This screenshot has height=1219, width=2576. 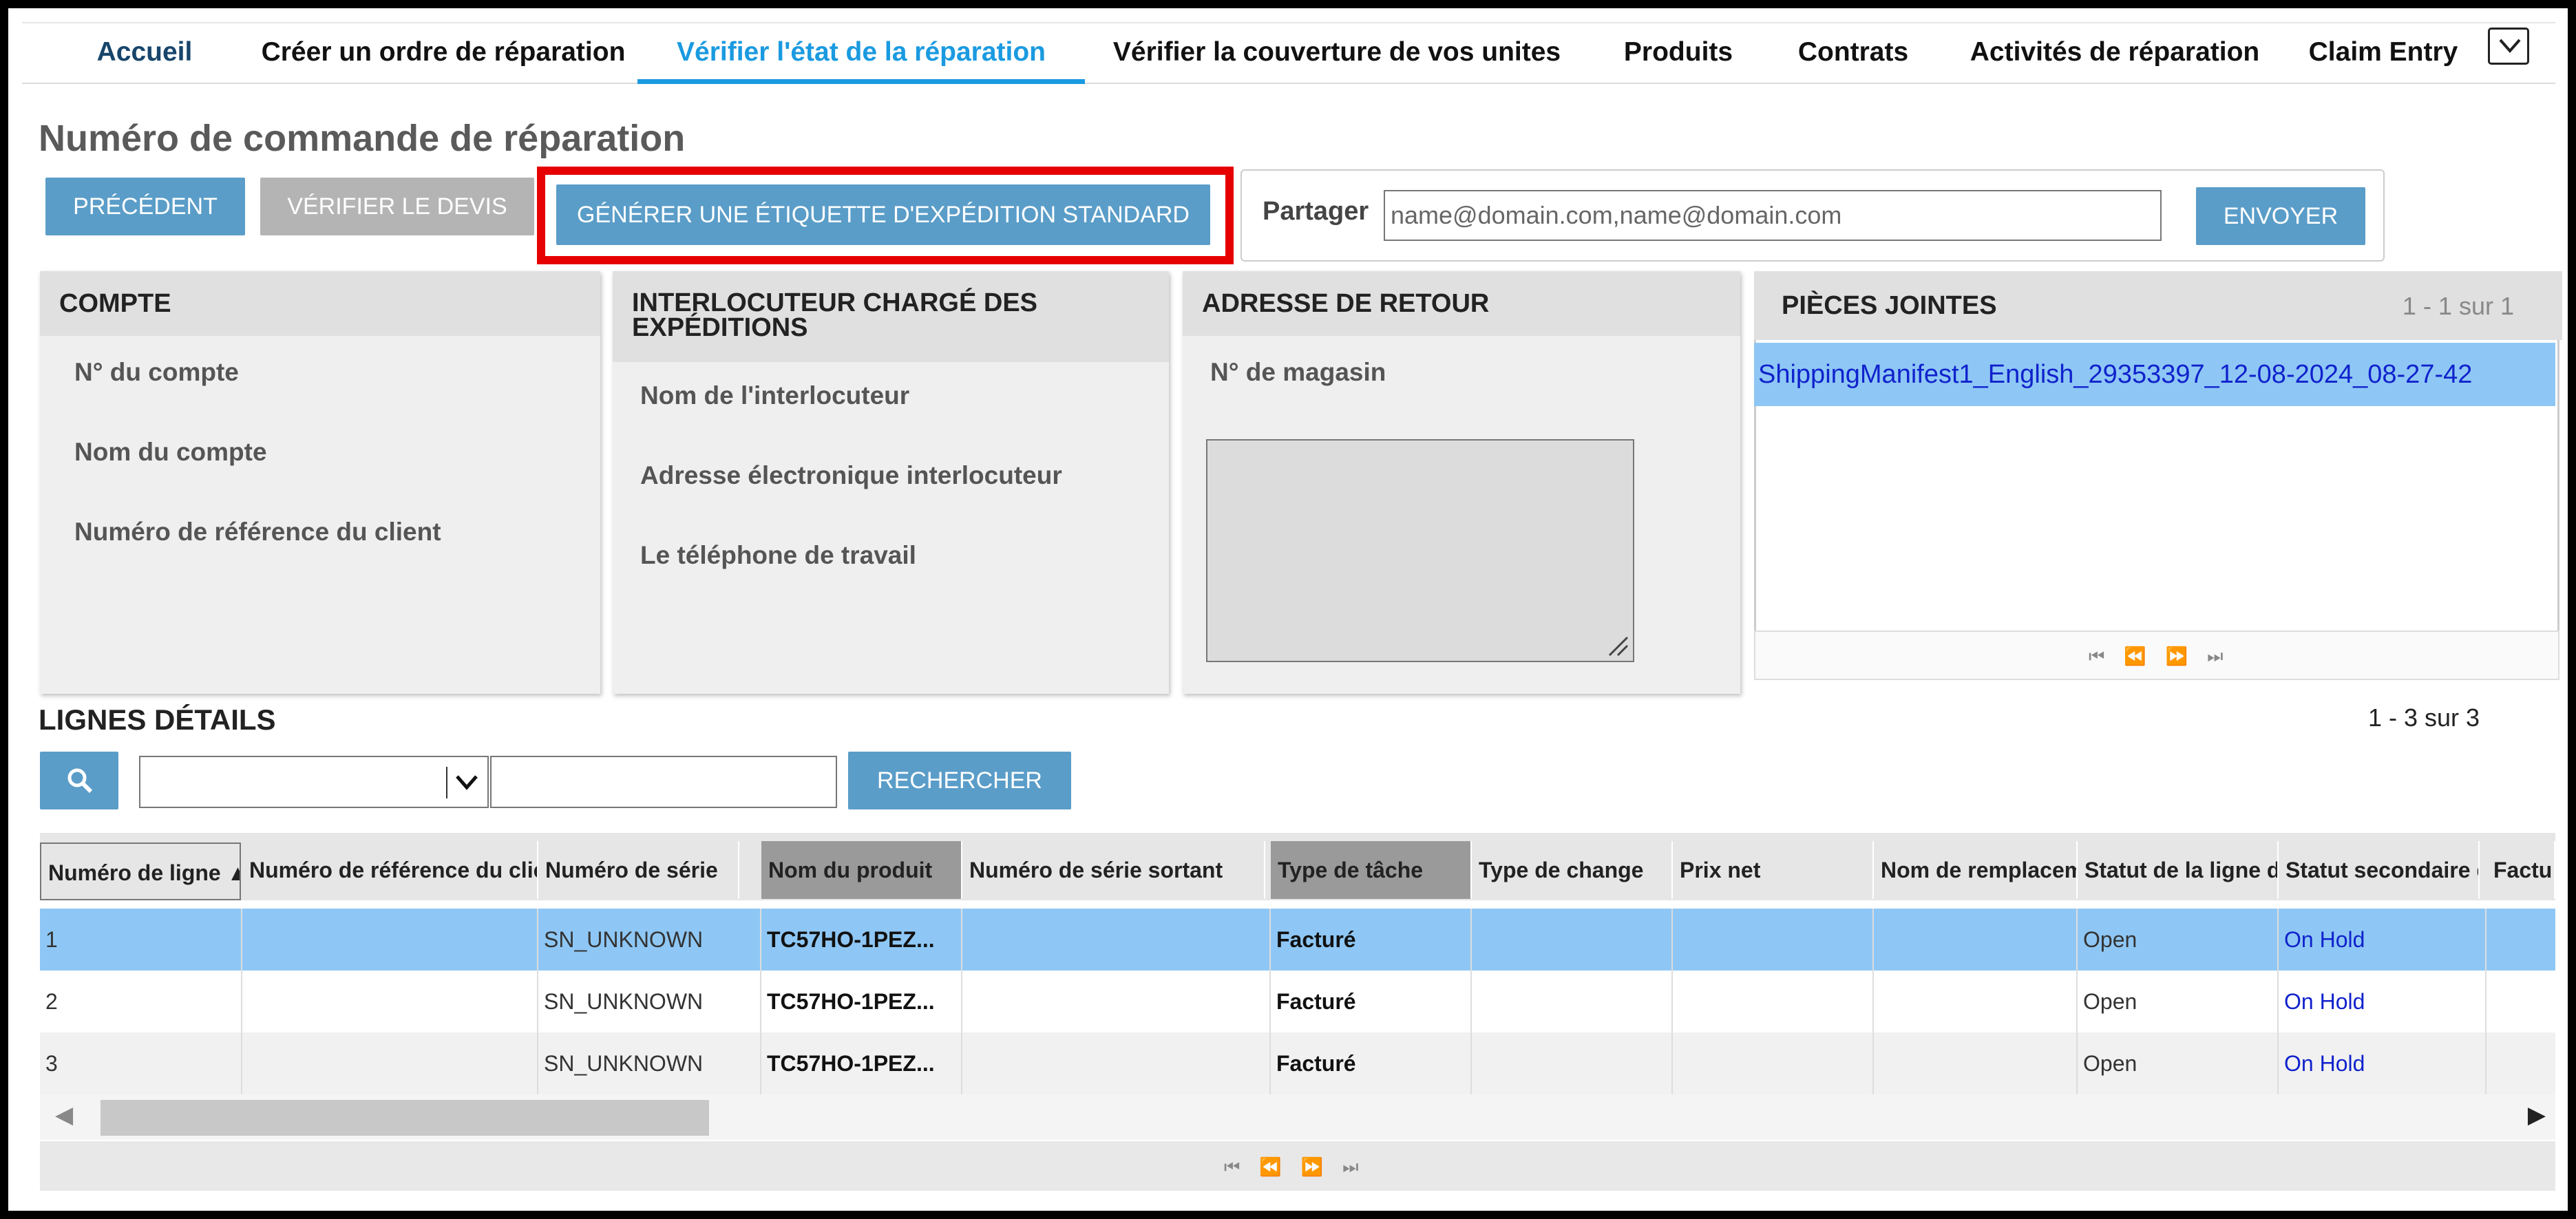 I want to click on return-address-textarea, so click(x=1420, y=550).